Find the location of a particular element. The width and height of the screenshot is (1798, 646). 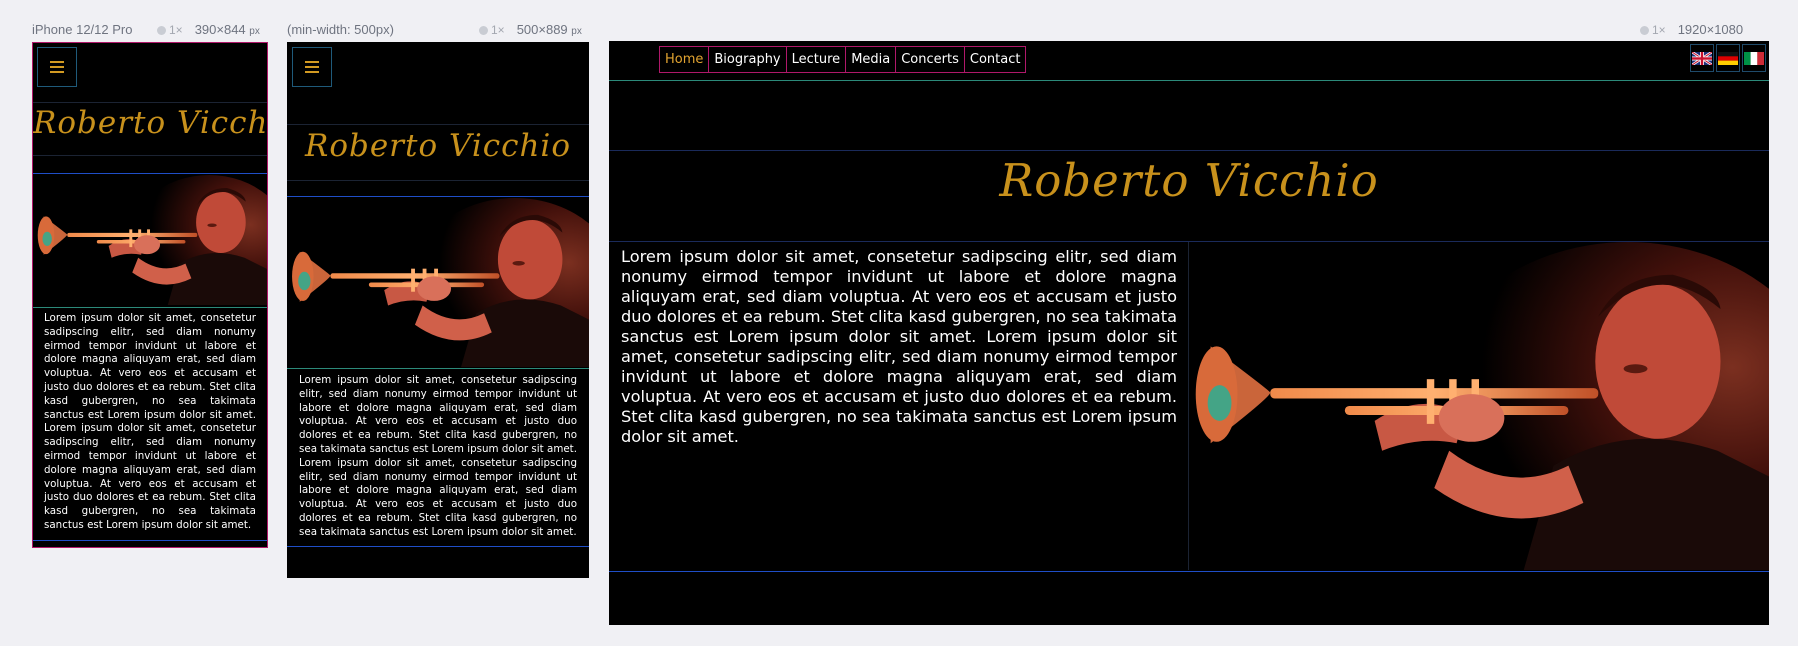

viewport-size-tablet: 1× 500×889 px is located at coordinates (530, 29).